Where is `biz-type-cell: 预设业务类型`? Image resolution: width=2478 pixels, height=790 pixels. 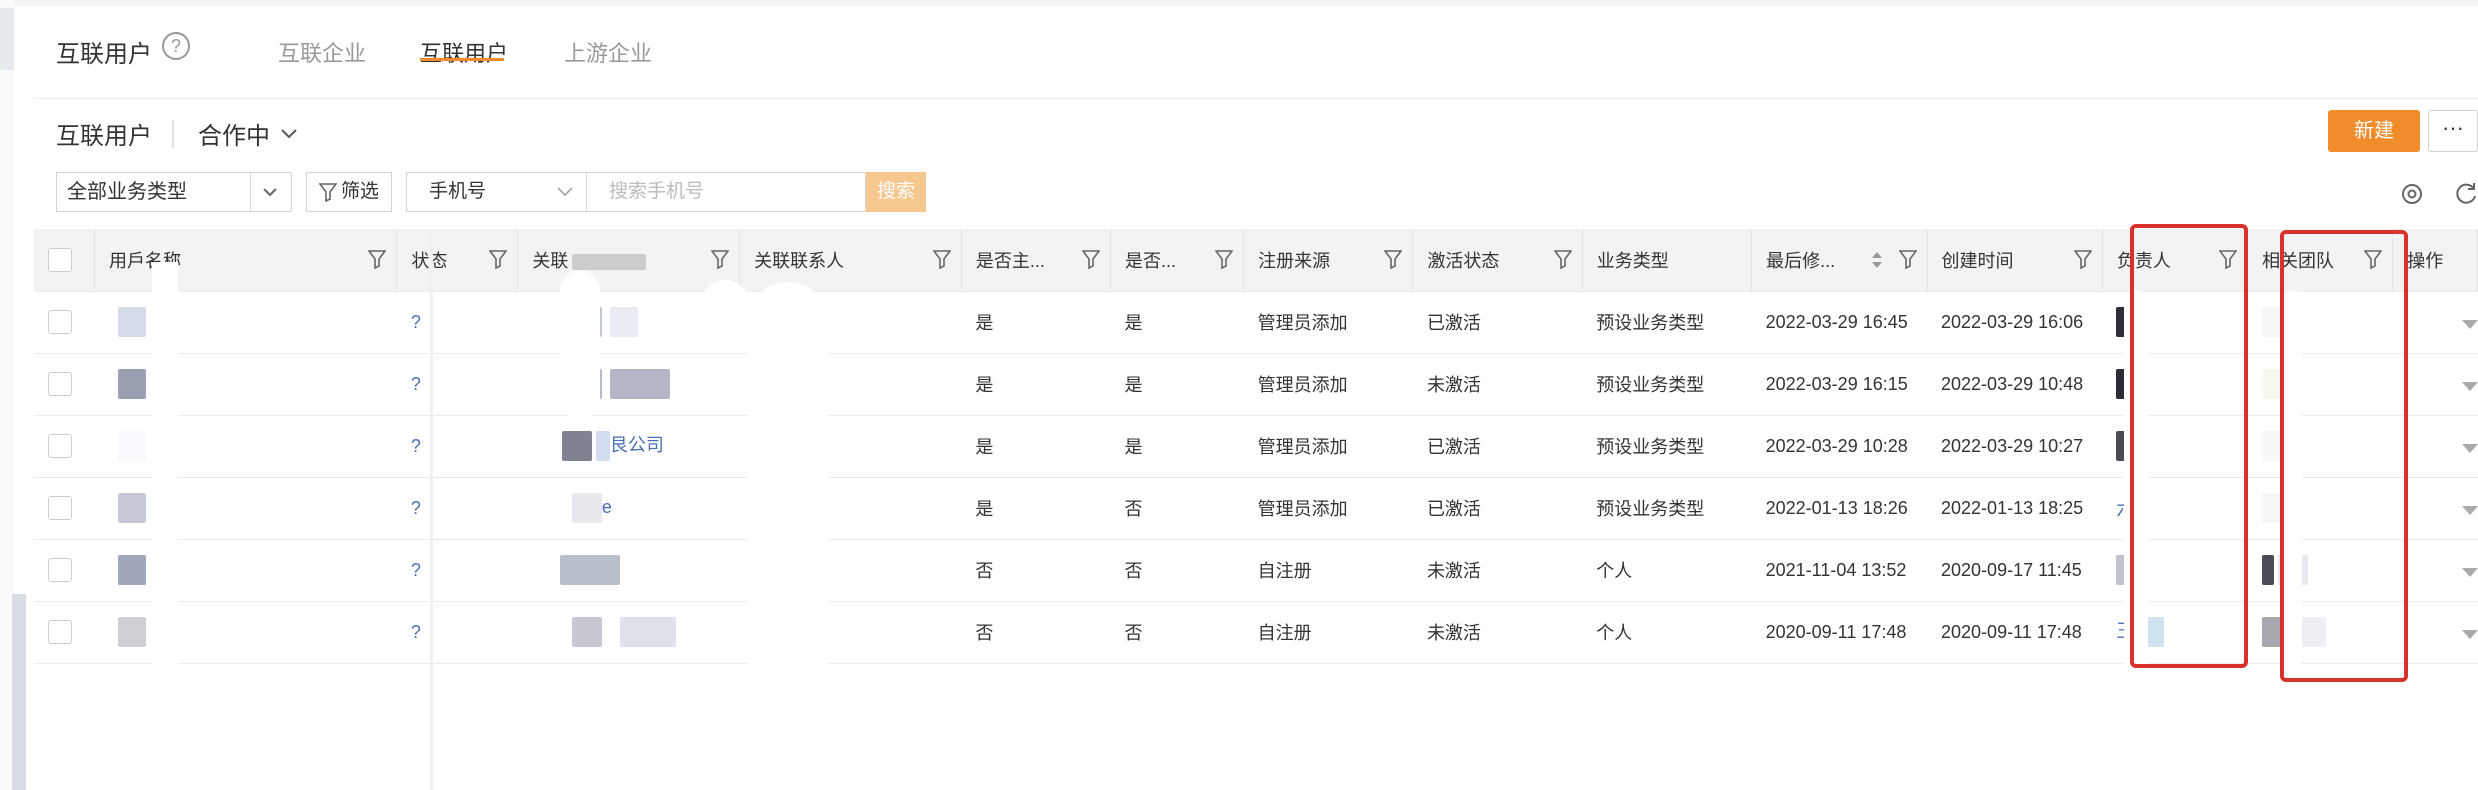
biz-type-cell: 预设业务类型 is located at coordinates (1667, 384).